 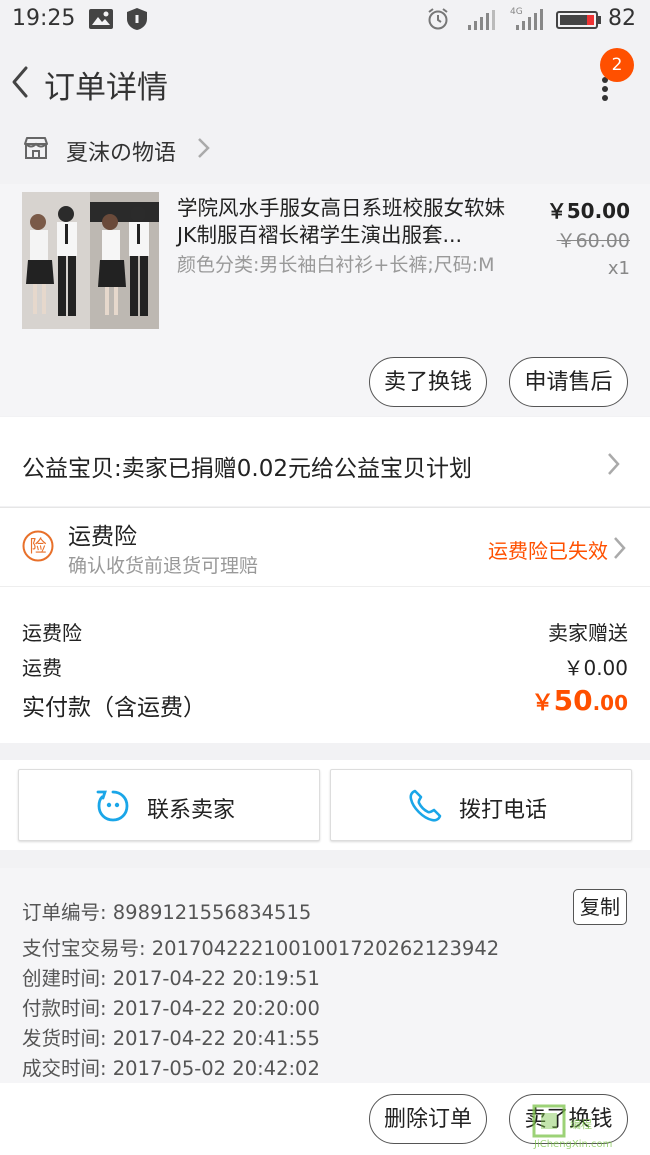 What do you see at coordinates (102, 537) in the screenshot?
I see `insurance-title: 运费险` at bounding box center [102, 537].